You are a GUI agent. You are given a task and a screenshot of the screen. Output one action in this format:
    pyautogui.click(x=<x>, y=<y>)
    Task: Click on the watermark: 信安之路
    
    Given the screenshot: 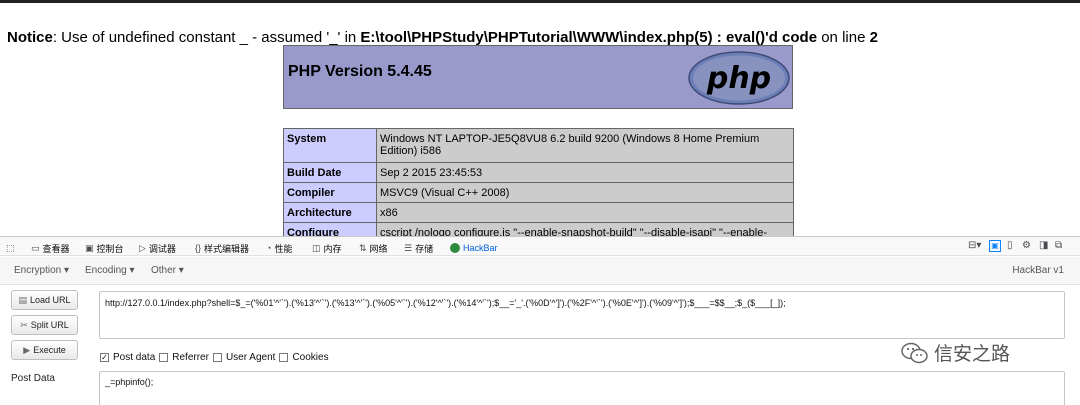 What is the action you would take?
    pyautogui.click(x=955, y=352)
    